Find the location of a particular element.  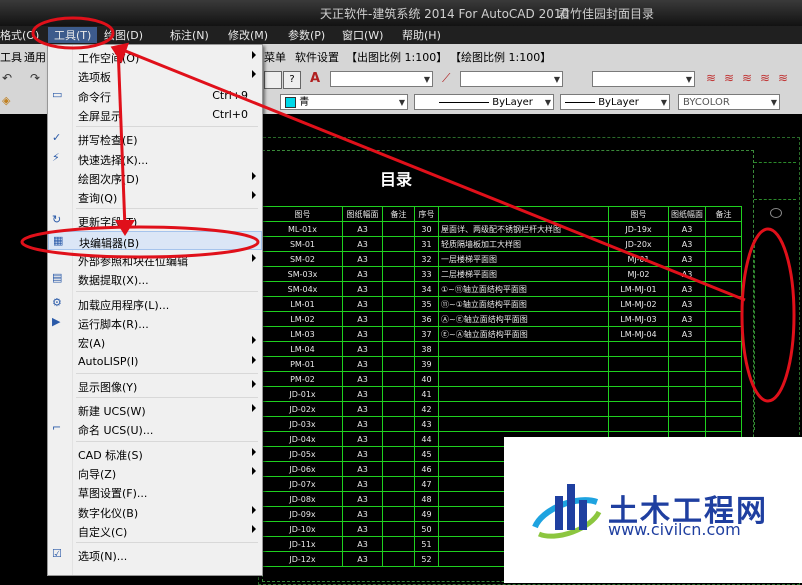

table-cell: JD-07x is located at coordinates (302, 484).